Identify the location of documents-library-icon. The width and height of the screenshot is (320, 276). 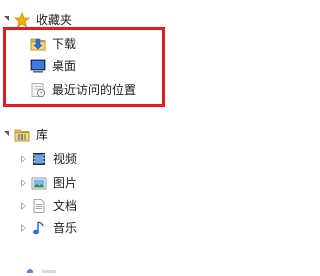
(39, 206).